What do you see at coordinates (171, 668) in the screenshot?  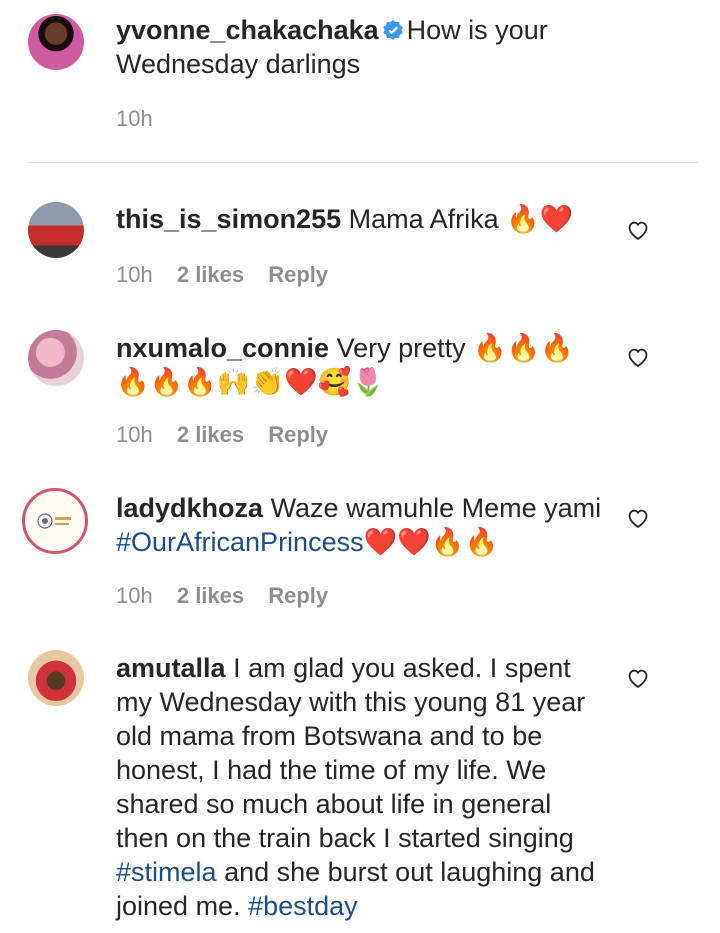 I see `comment-username: amutalla` at bounding box center [171, 668].